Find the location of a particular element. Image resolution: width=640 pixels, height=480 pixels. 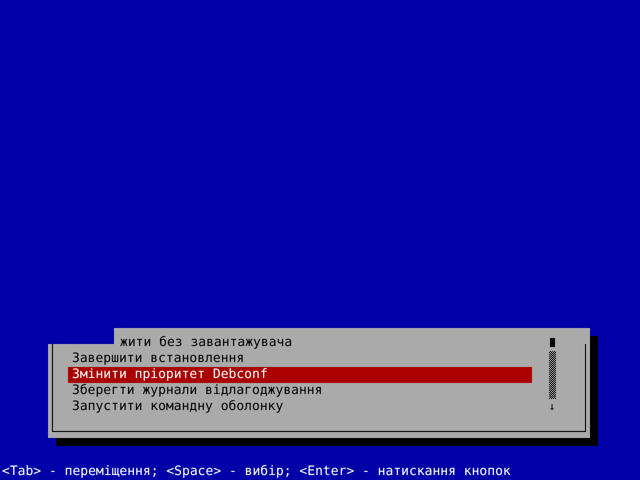

menu-item: жити без завантажувача is located at coordinates (324, 343).